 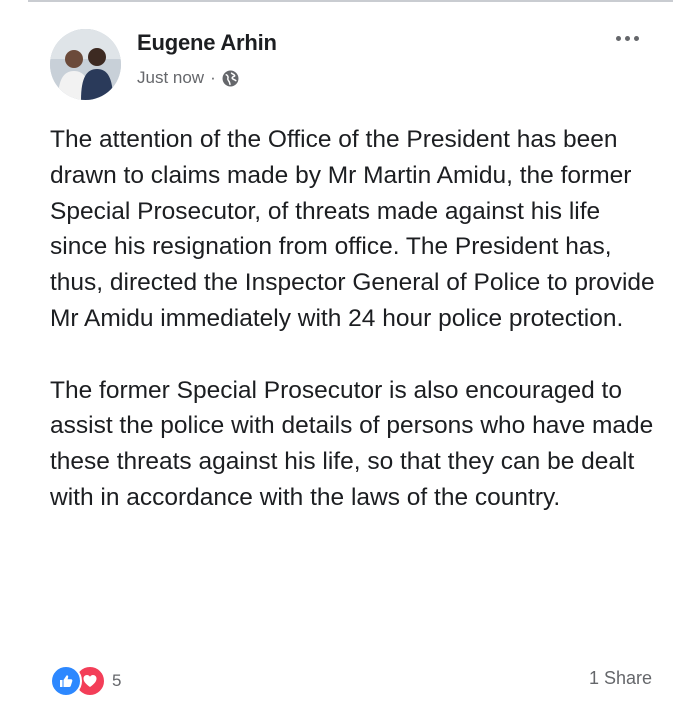 What do you see at coordinates (230, 78) in the screenshot?
I see `globe-icon` at bounding box center [230, 78].